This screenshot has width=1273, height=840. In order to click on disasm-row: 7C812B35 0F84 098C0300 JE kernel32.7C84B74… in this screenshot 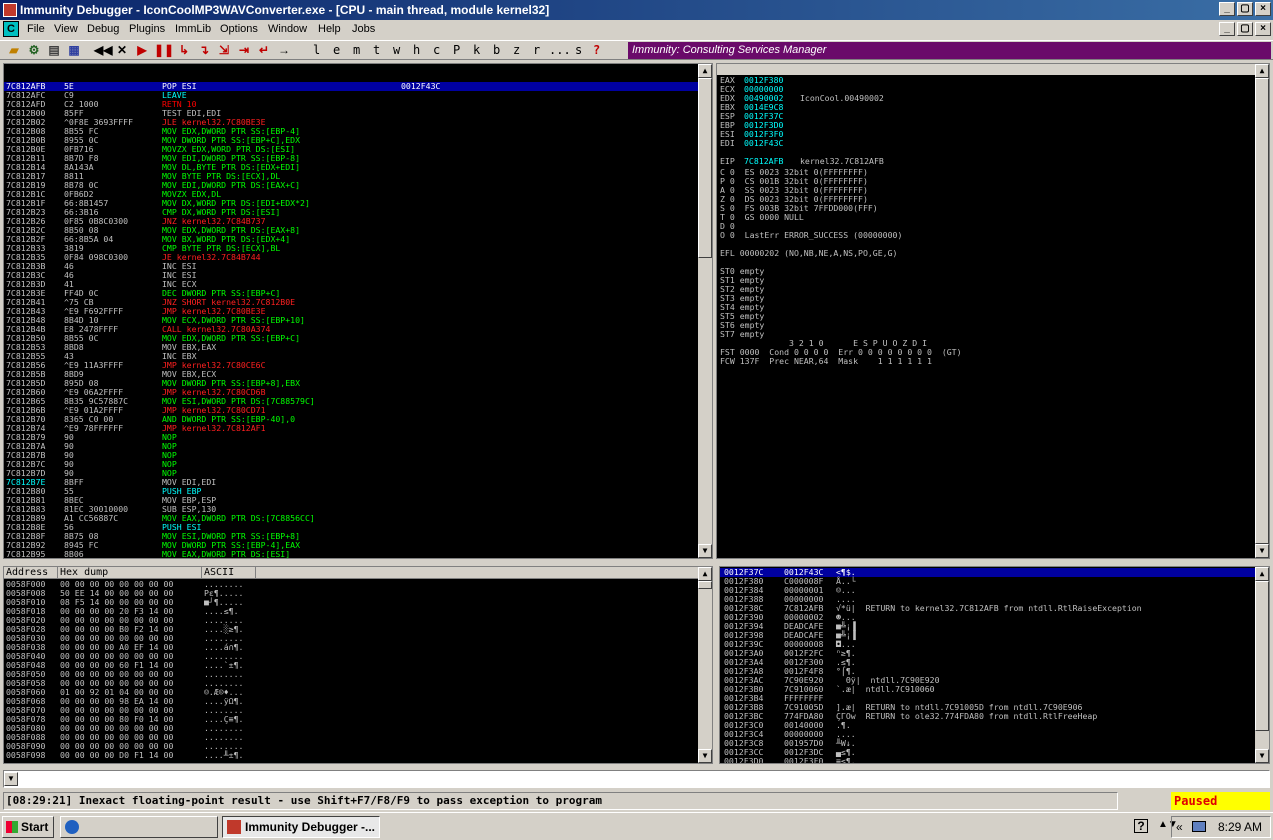, I will do `click(351, 257)`.